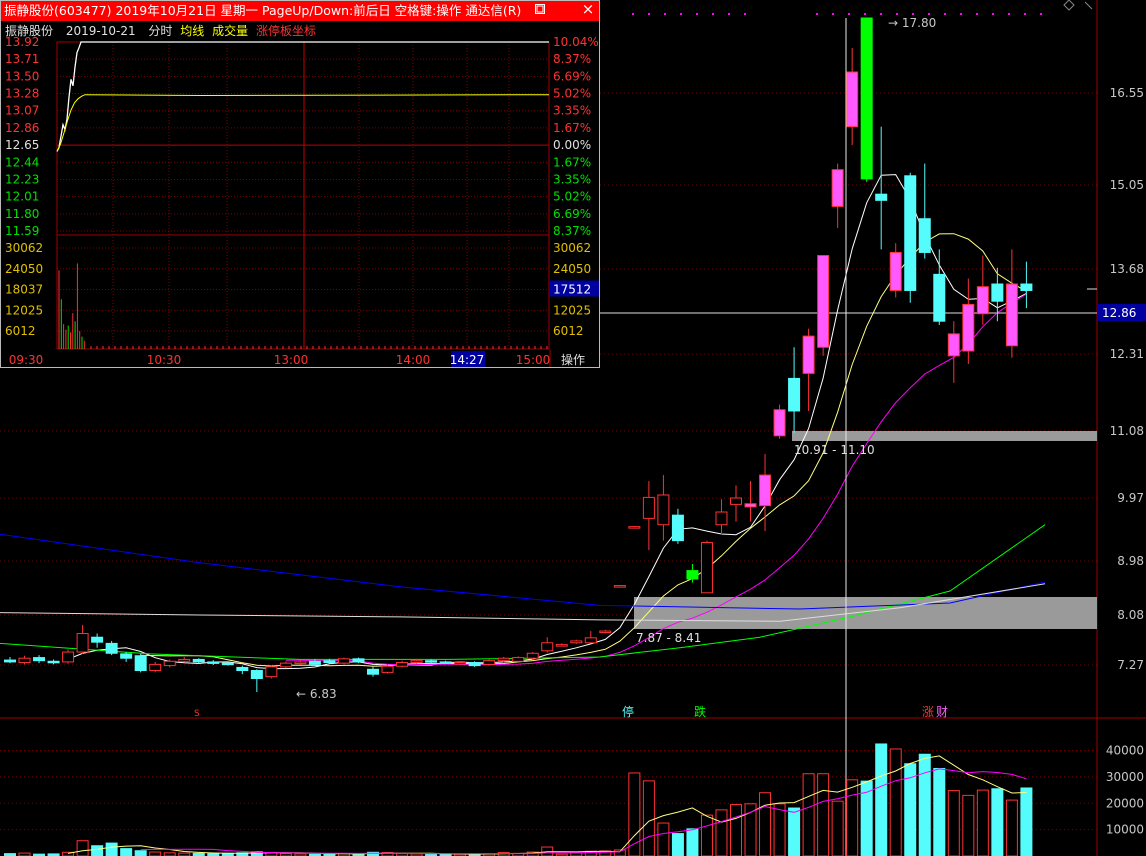 The height and width of the screenshot is (856, 1146). Describe the element at coordinates (22, 145) in the screenshot. I see `intraday-price-label: 12.65` at that location.